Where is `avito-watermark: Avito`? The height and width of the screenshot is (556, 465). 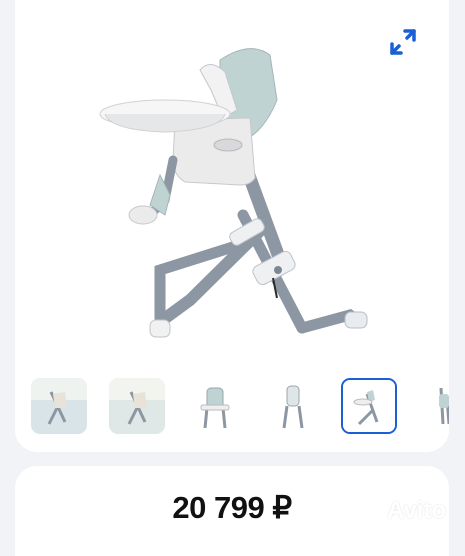
avito-watermark: Avito is located at coordinates (401, 511).